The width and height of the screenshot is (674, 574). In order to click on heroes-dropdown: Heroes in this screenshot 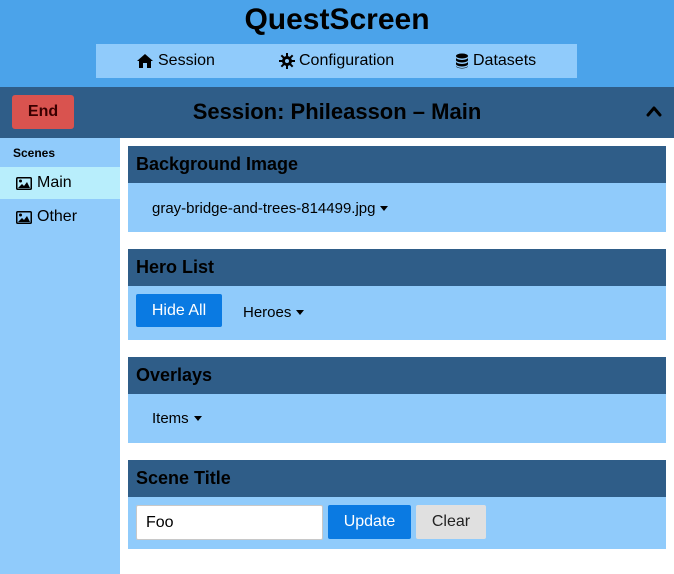, I will do `click(274, 312)`.